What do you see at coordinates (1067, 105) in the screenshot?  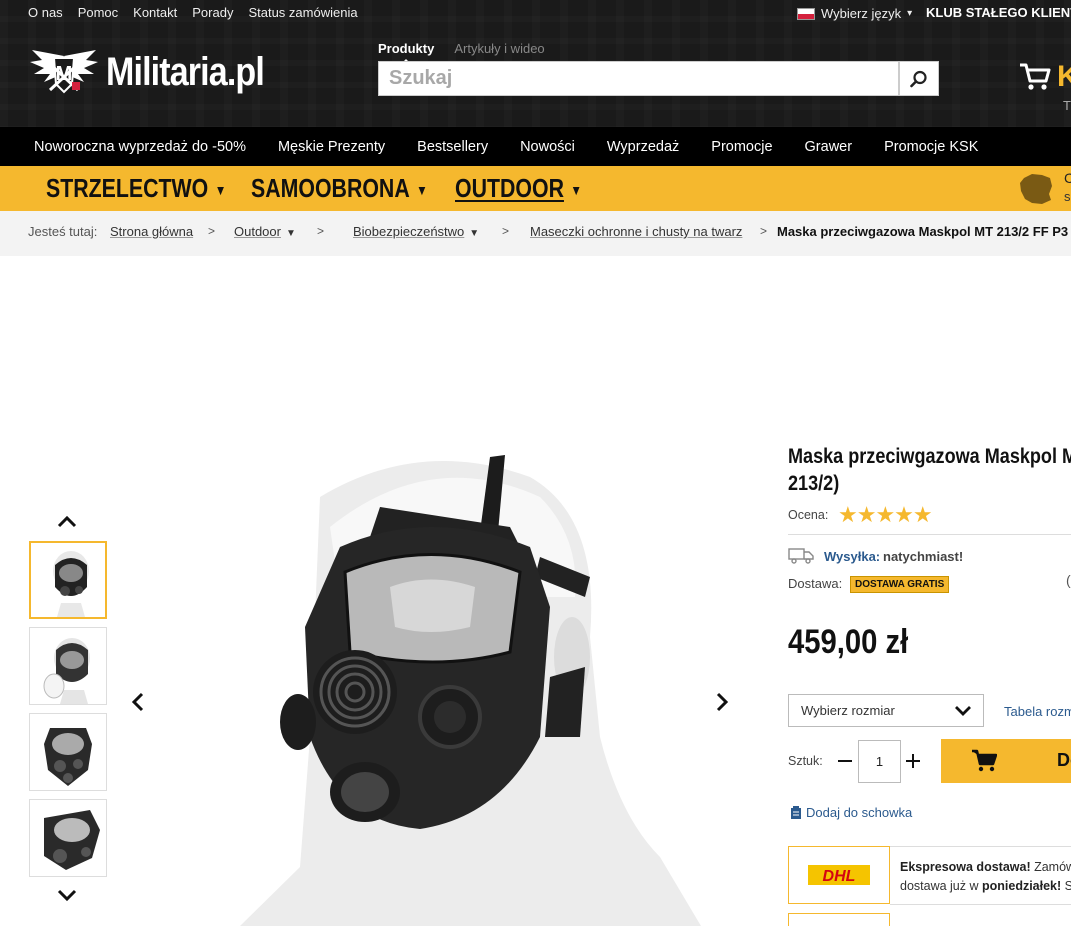 I see `cart-sublabel: T` at bounding box center [1067, 105].